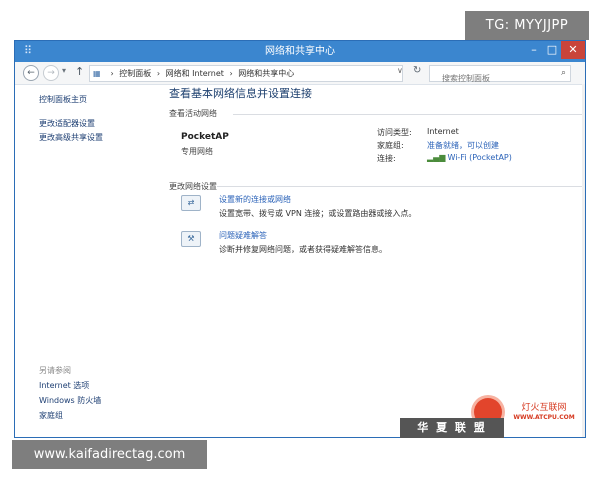 The height and width of the screenshot is (480, 600). I want to click on title-bar: ⠿ 网络和共享中心 – □ ✕, so click(300, 51).